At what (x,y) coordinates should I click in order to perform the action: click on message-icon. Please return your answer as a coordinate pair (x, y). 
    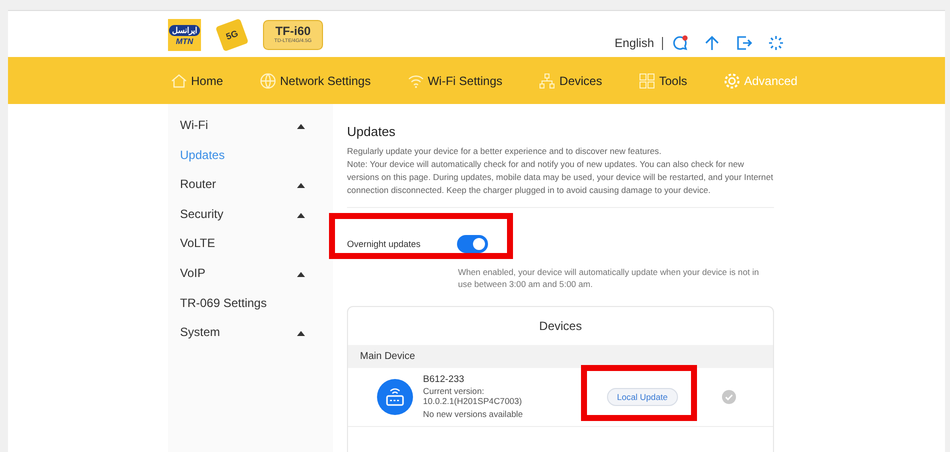
    Looking at the image, I should click on (680, 43).